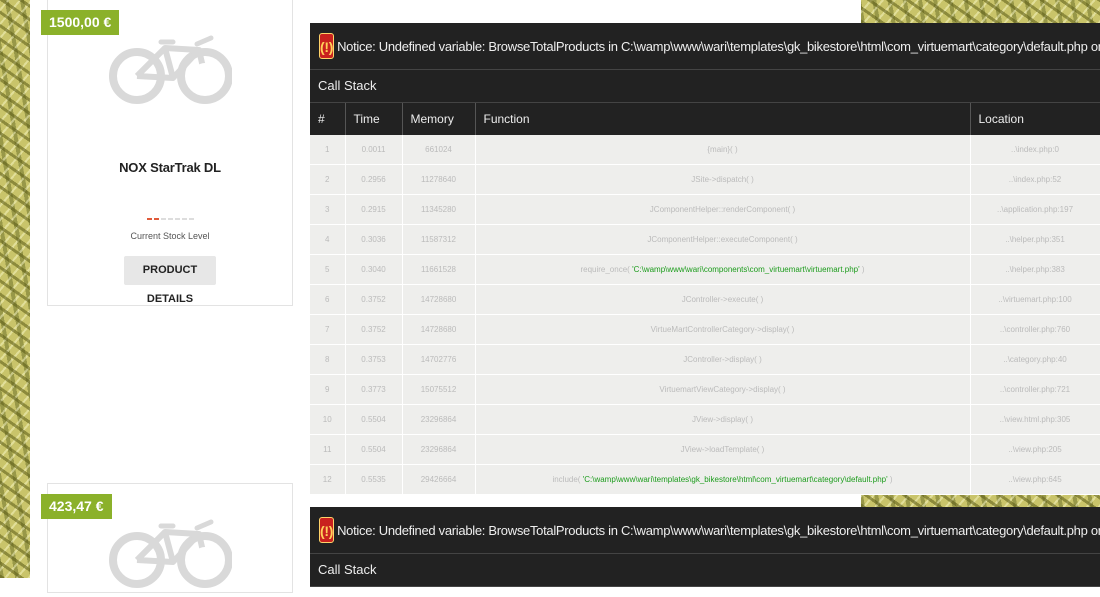  Describe the element at coordinates (439, 150) in the screenshot. I see `callstack-cell-memory: 661024` at that location.